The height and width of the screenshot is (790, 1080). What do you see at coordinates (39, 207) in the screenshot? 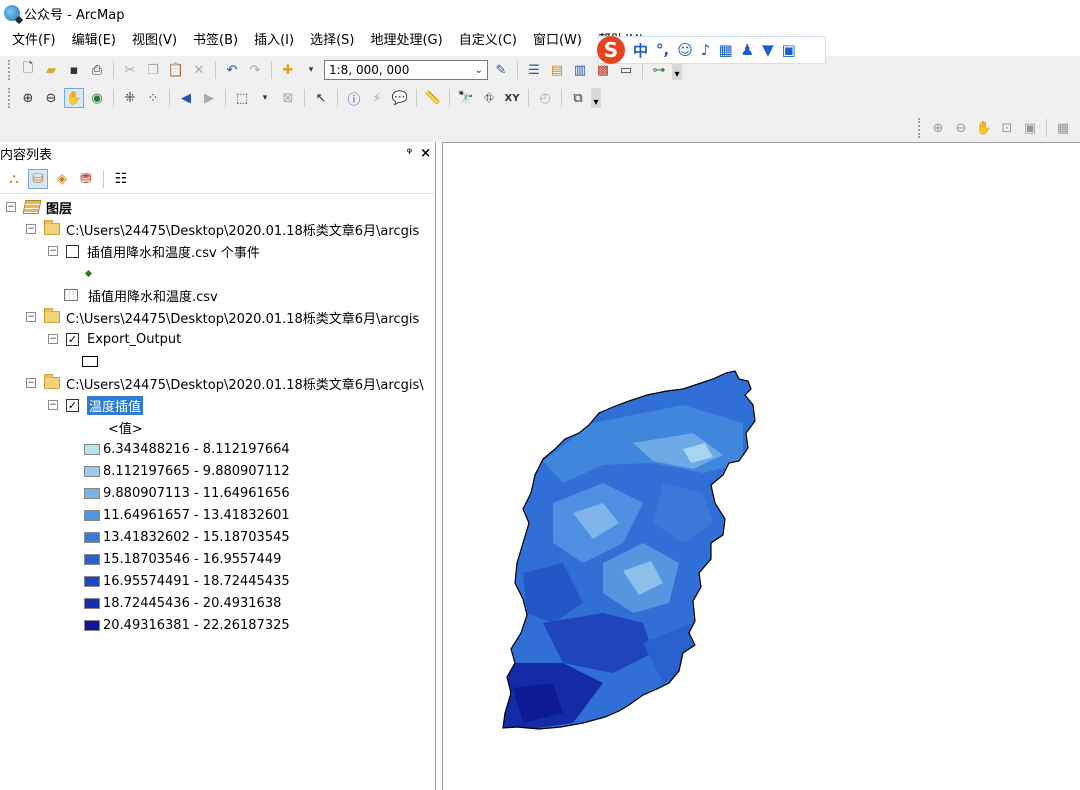
I see `layers-root: − 图层` at bounding box center [39, 207].